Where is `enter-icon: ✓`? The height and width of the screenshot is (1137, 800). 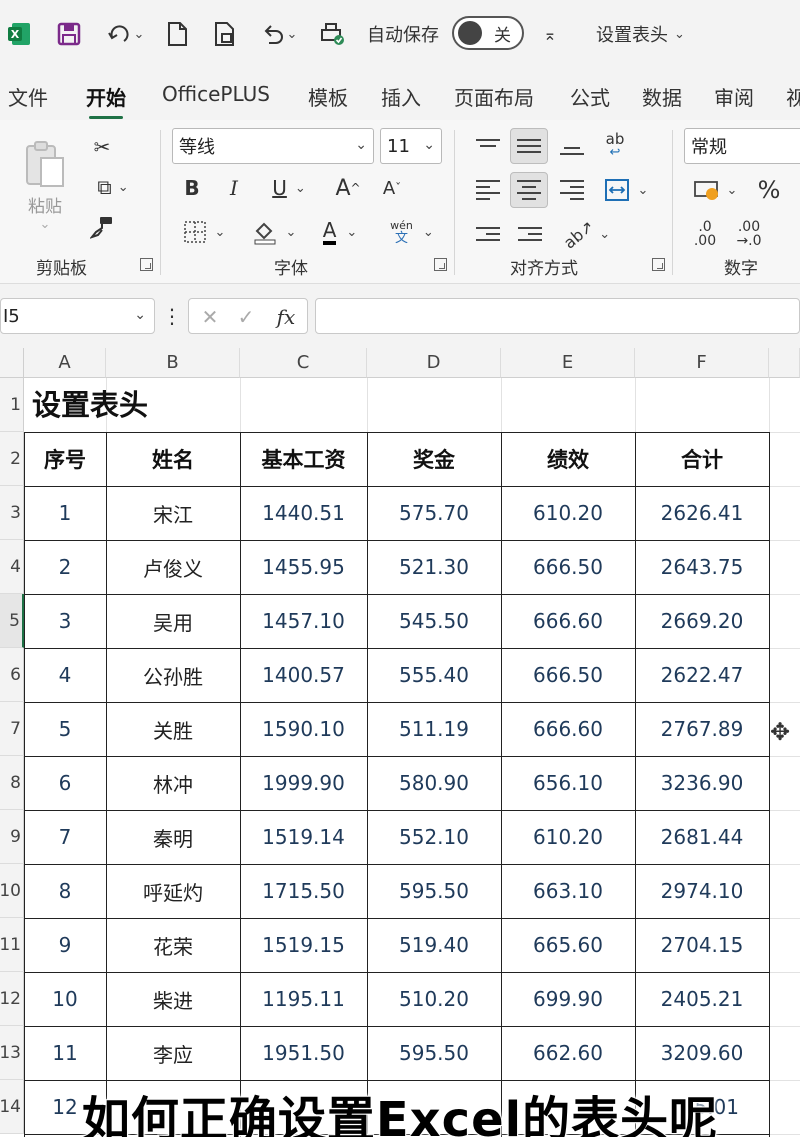
enter-icon: ✓ is located at coordinates (246, 317).